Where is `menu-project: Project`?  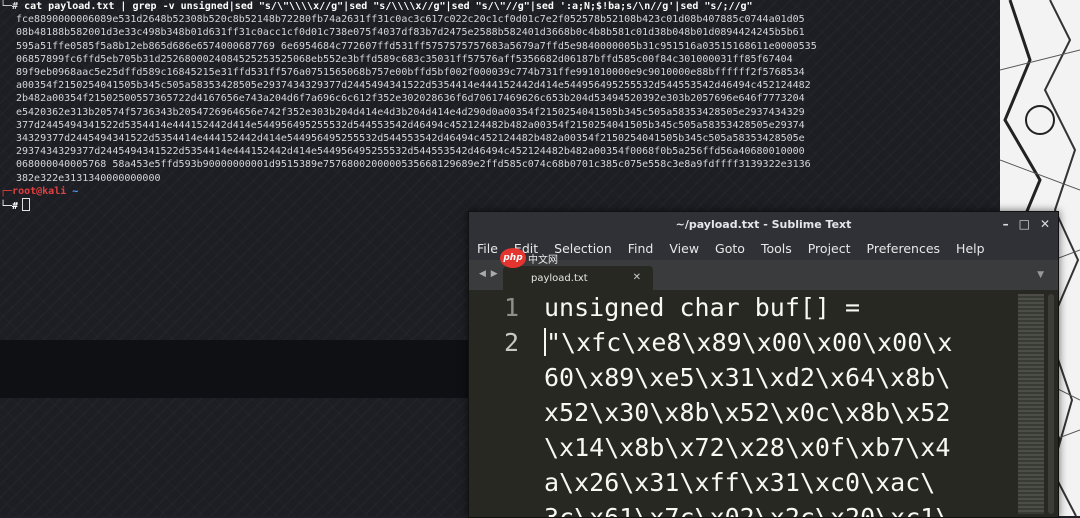
menu-project: Project is located at coordinates (829, 248).